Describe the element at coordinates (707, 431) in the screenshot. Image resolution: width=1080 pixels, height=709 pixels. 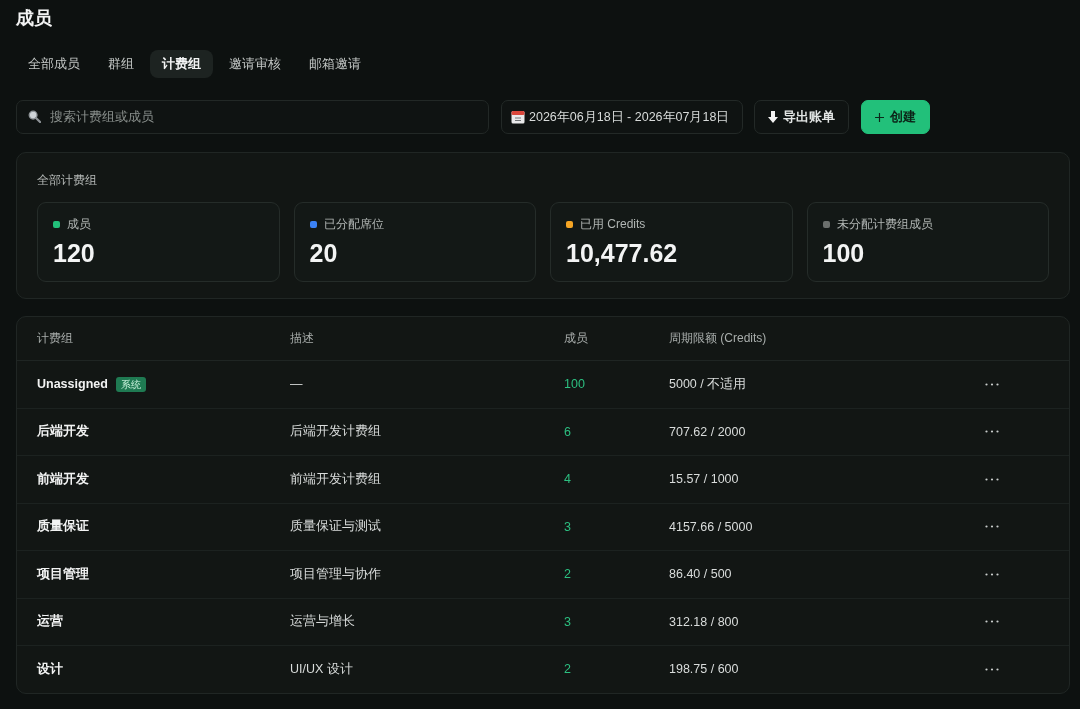
I see `limit-cell: 707.62 / 2000` at that location.